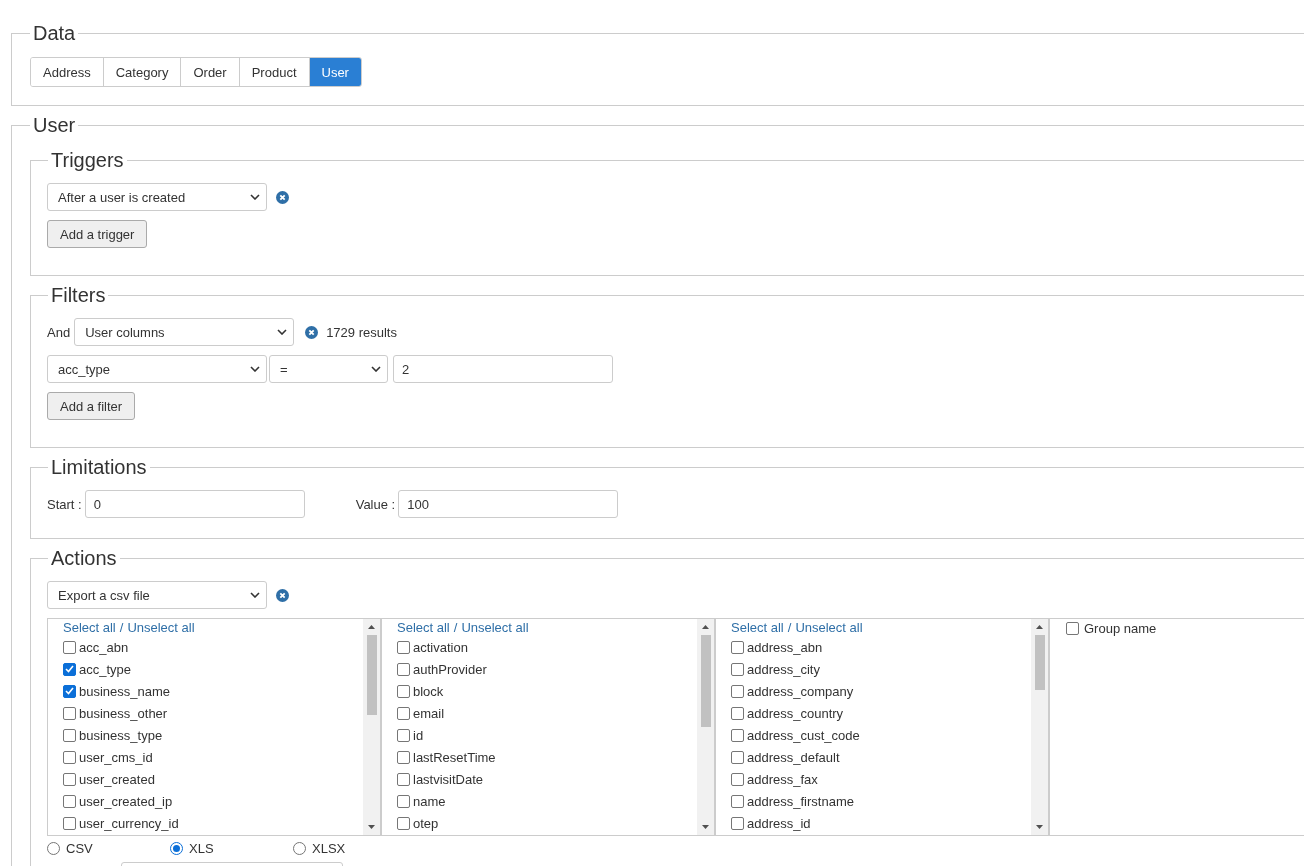  I want to click on column-label: activation, so click(440, 647).